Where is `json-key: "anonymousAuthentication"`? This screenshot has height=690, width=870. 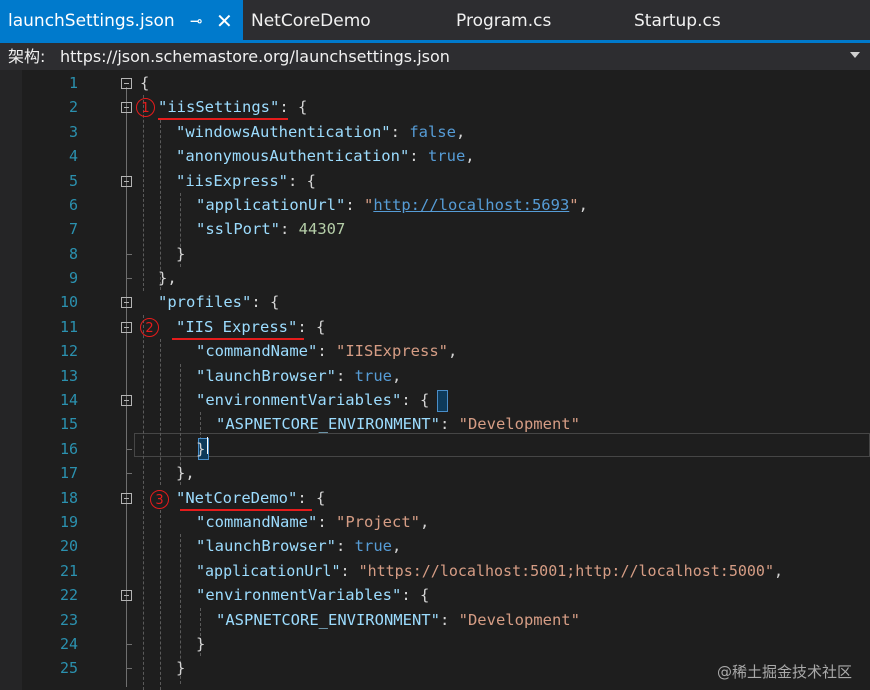 json-key: "anonymousAuthentication" is located at coordinates (293, 156).